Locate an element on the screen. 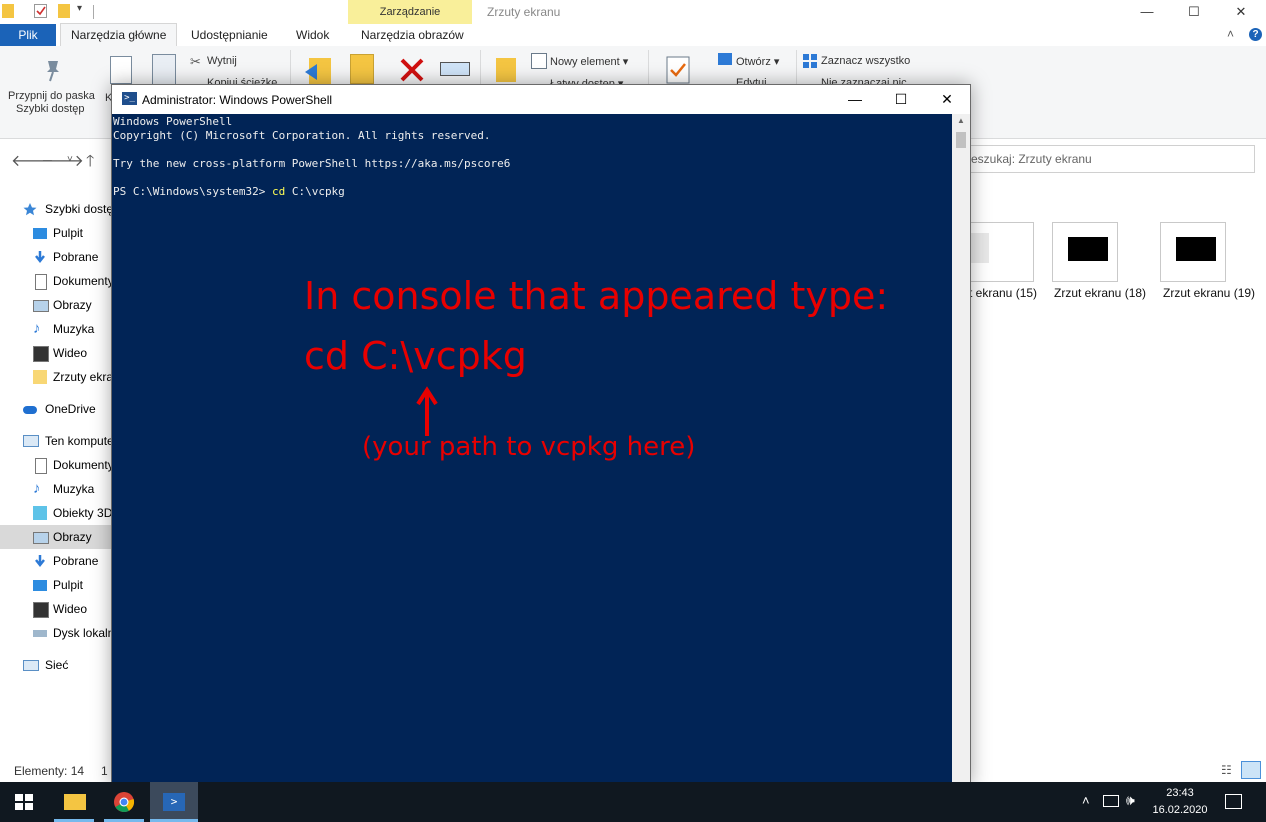 The width and height of the screenshot is (1266, 822). windows-start-icon is located at coordinates (24, 802).